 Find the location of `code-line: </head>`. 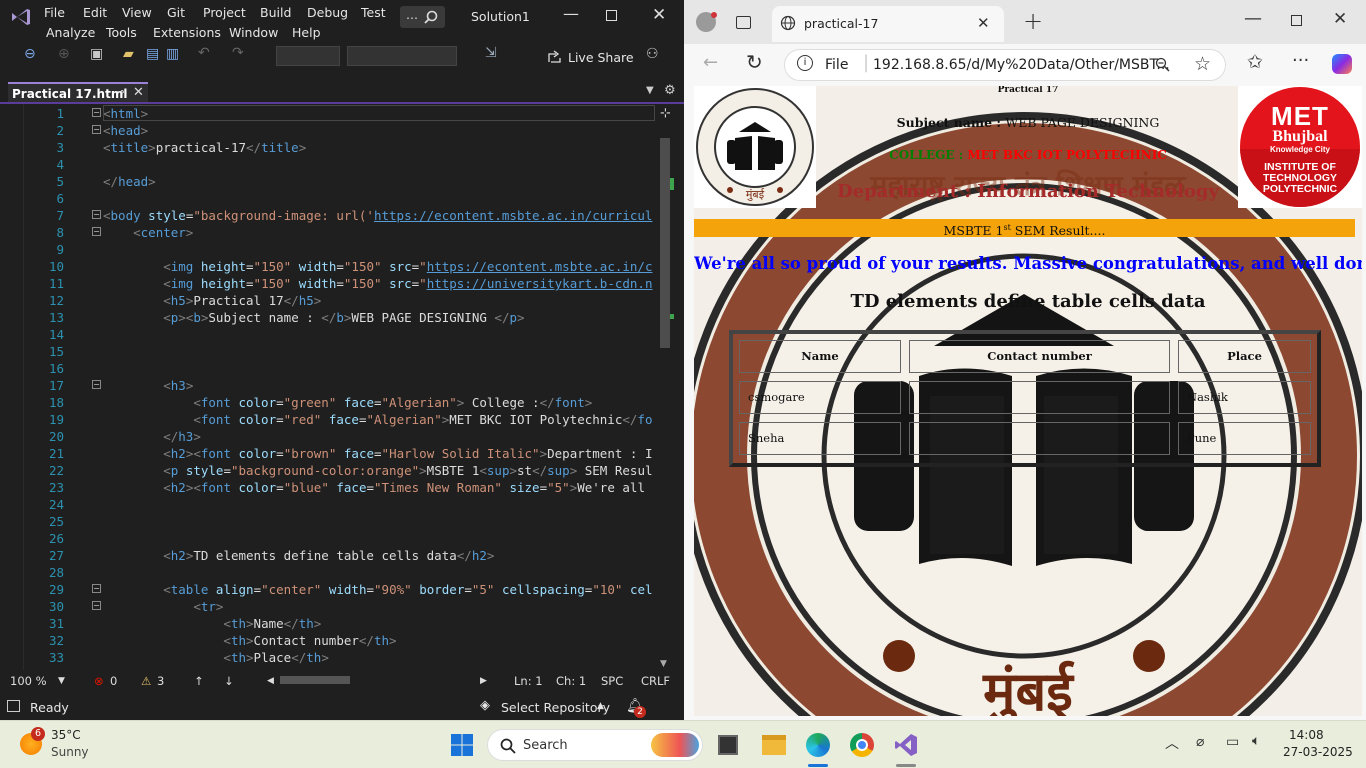

code-line: </head> is located at coordinates (379, 181).